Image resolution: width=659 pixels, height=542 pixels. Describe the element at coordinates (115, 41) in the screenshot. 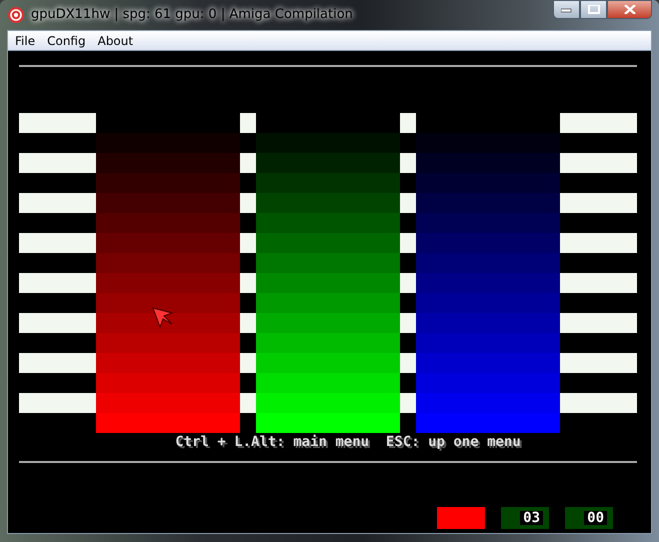

I see `menu-item: About` at that location.